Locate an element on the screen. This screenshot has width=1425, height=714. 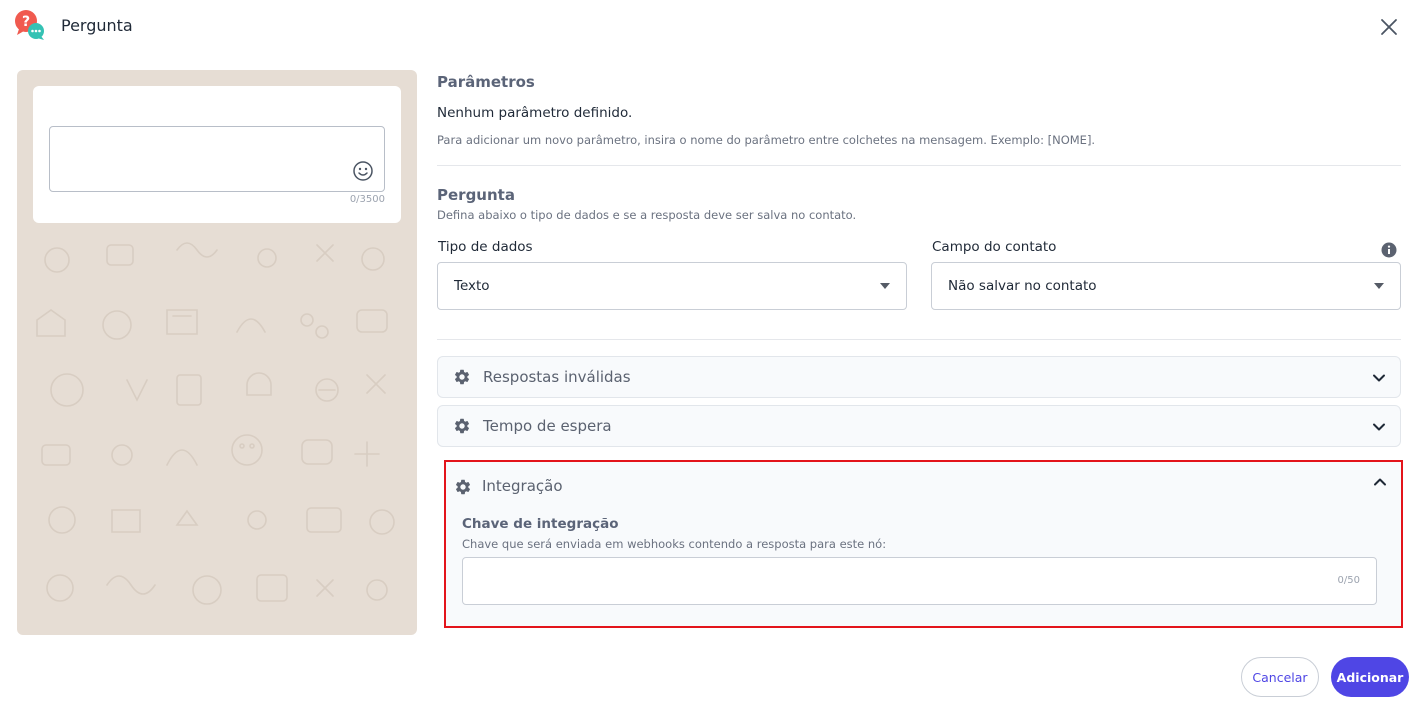
question-chat-icon: ? is located at coordinates (30, 26).